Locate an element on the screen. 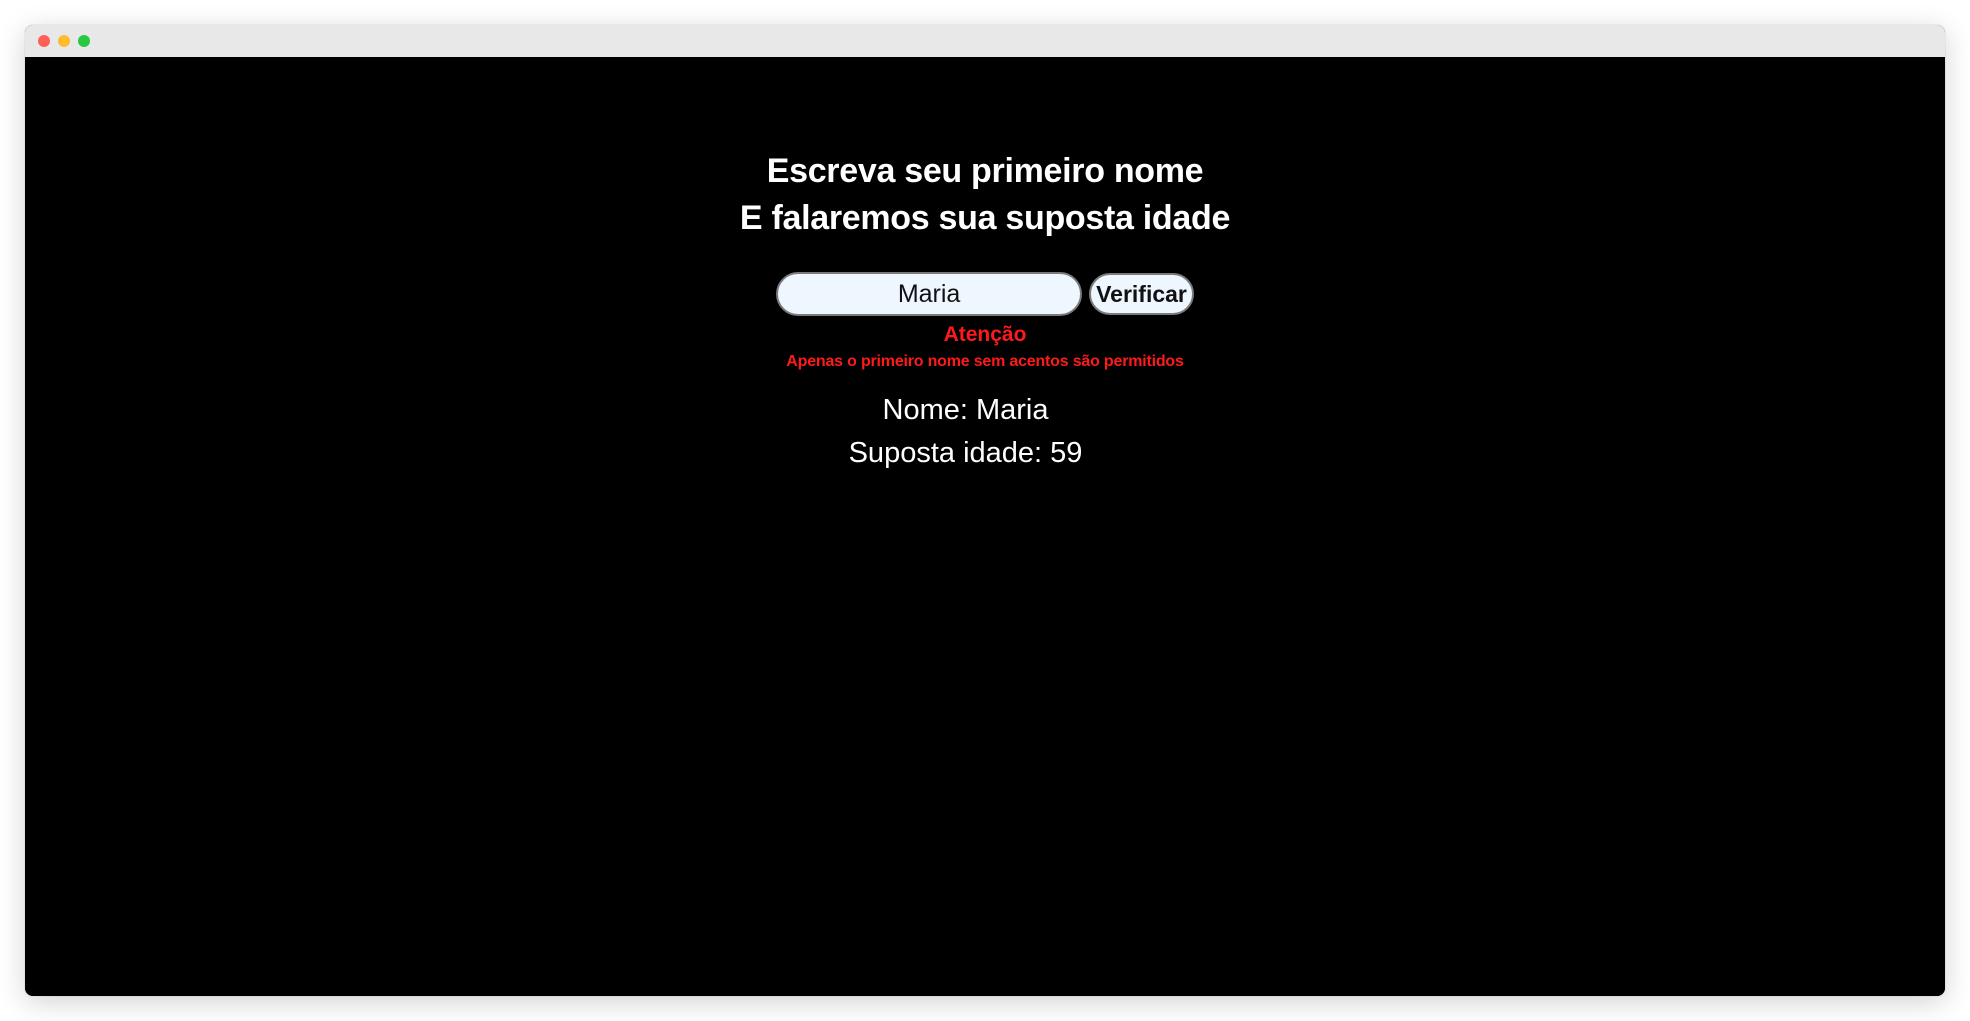 The width and height of the screenshot is (1970, 1021). result-name: Nome: Maria is located at coordinates (965, 410).